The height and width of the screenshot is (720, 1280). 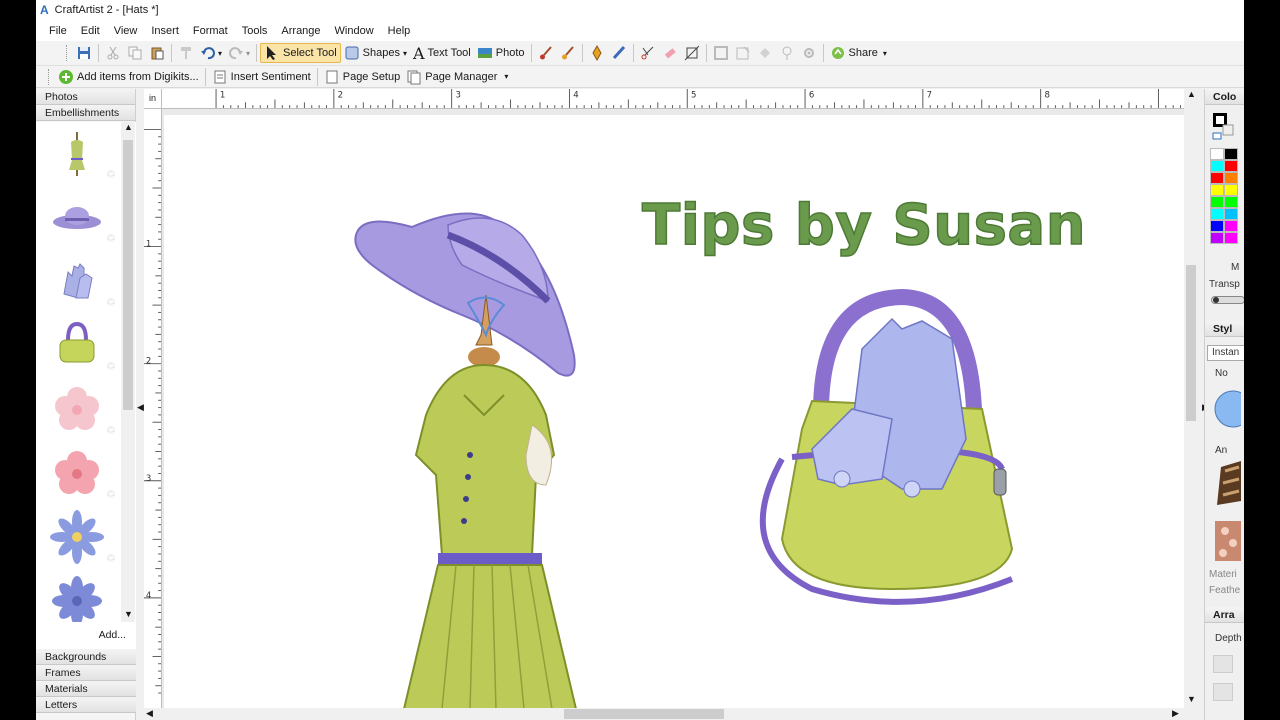 What do you see at coordinates (1219, 450) in the screenshot?
I see `animal-style-group: An` at bounding box center [1219, 450].